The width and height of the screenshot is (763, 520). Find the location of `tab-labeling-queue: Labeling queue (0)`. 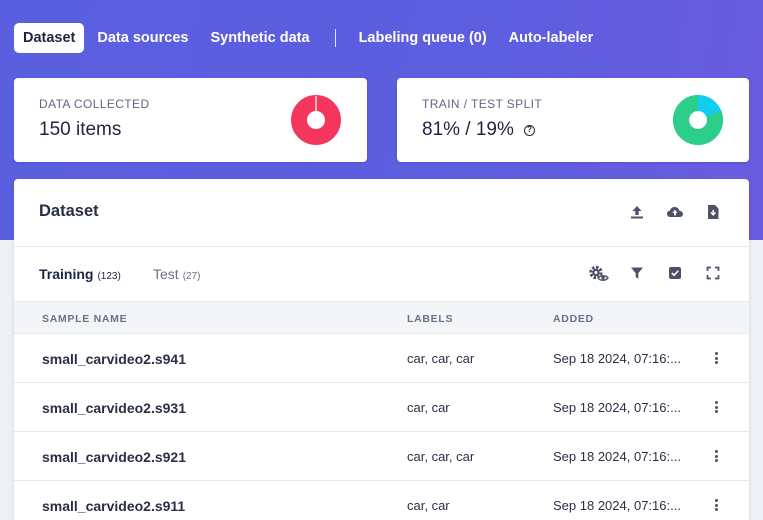

tab-labeling-queue: Labeling queue (0) is located at coordinates (423, 38).